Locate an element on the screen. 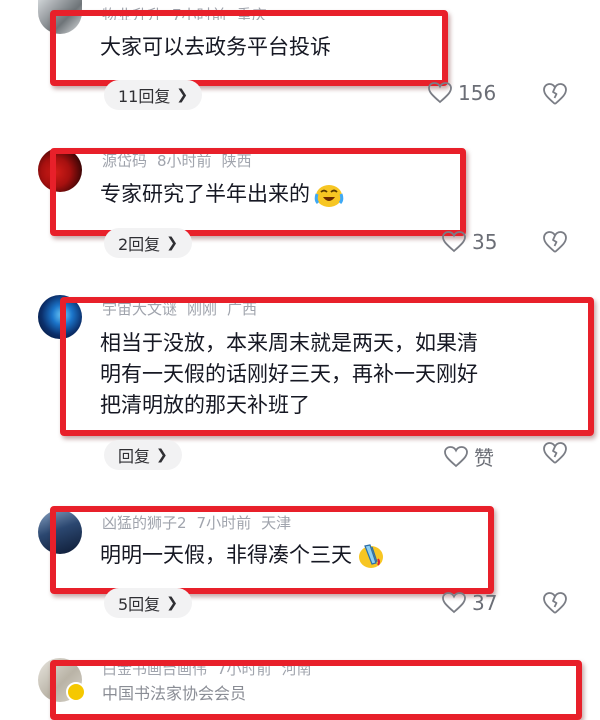 Image resolution: width=600 pixels, height=720 pixels. comment-line: 把清明放的那天补班了 is located at coordinates (205, 405).